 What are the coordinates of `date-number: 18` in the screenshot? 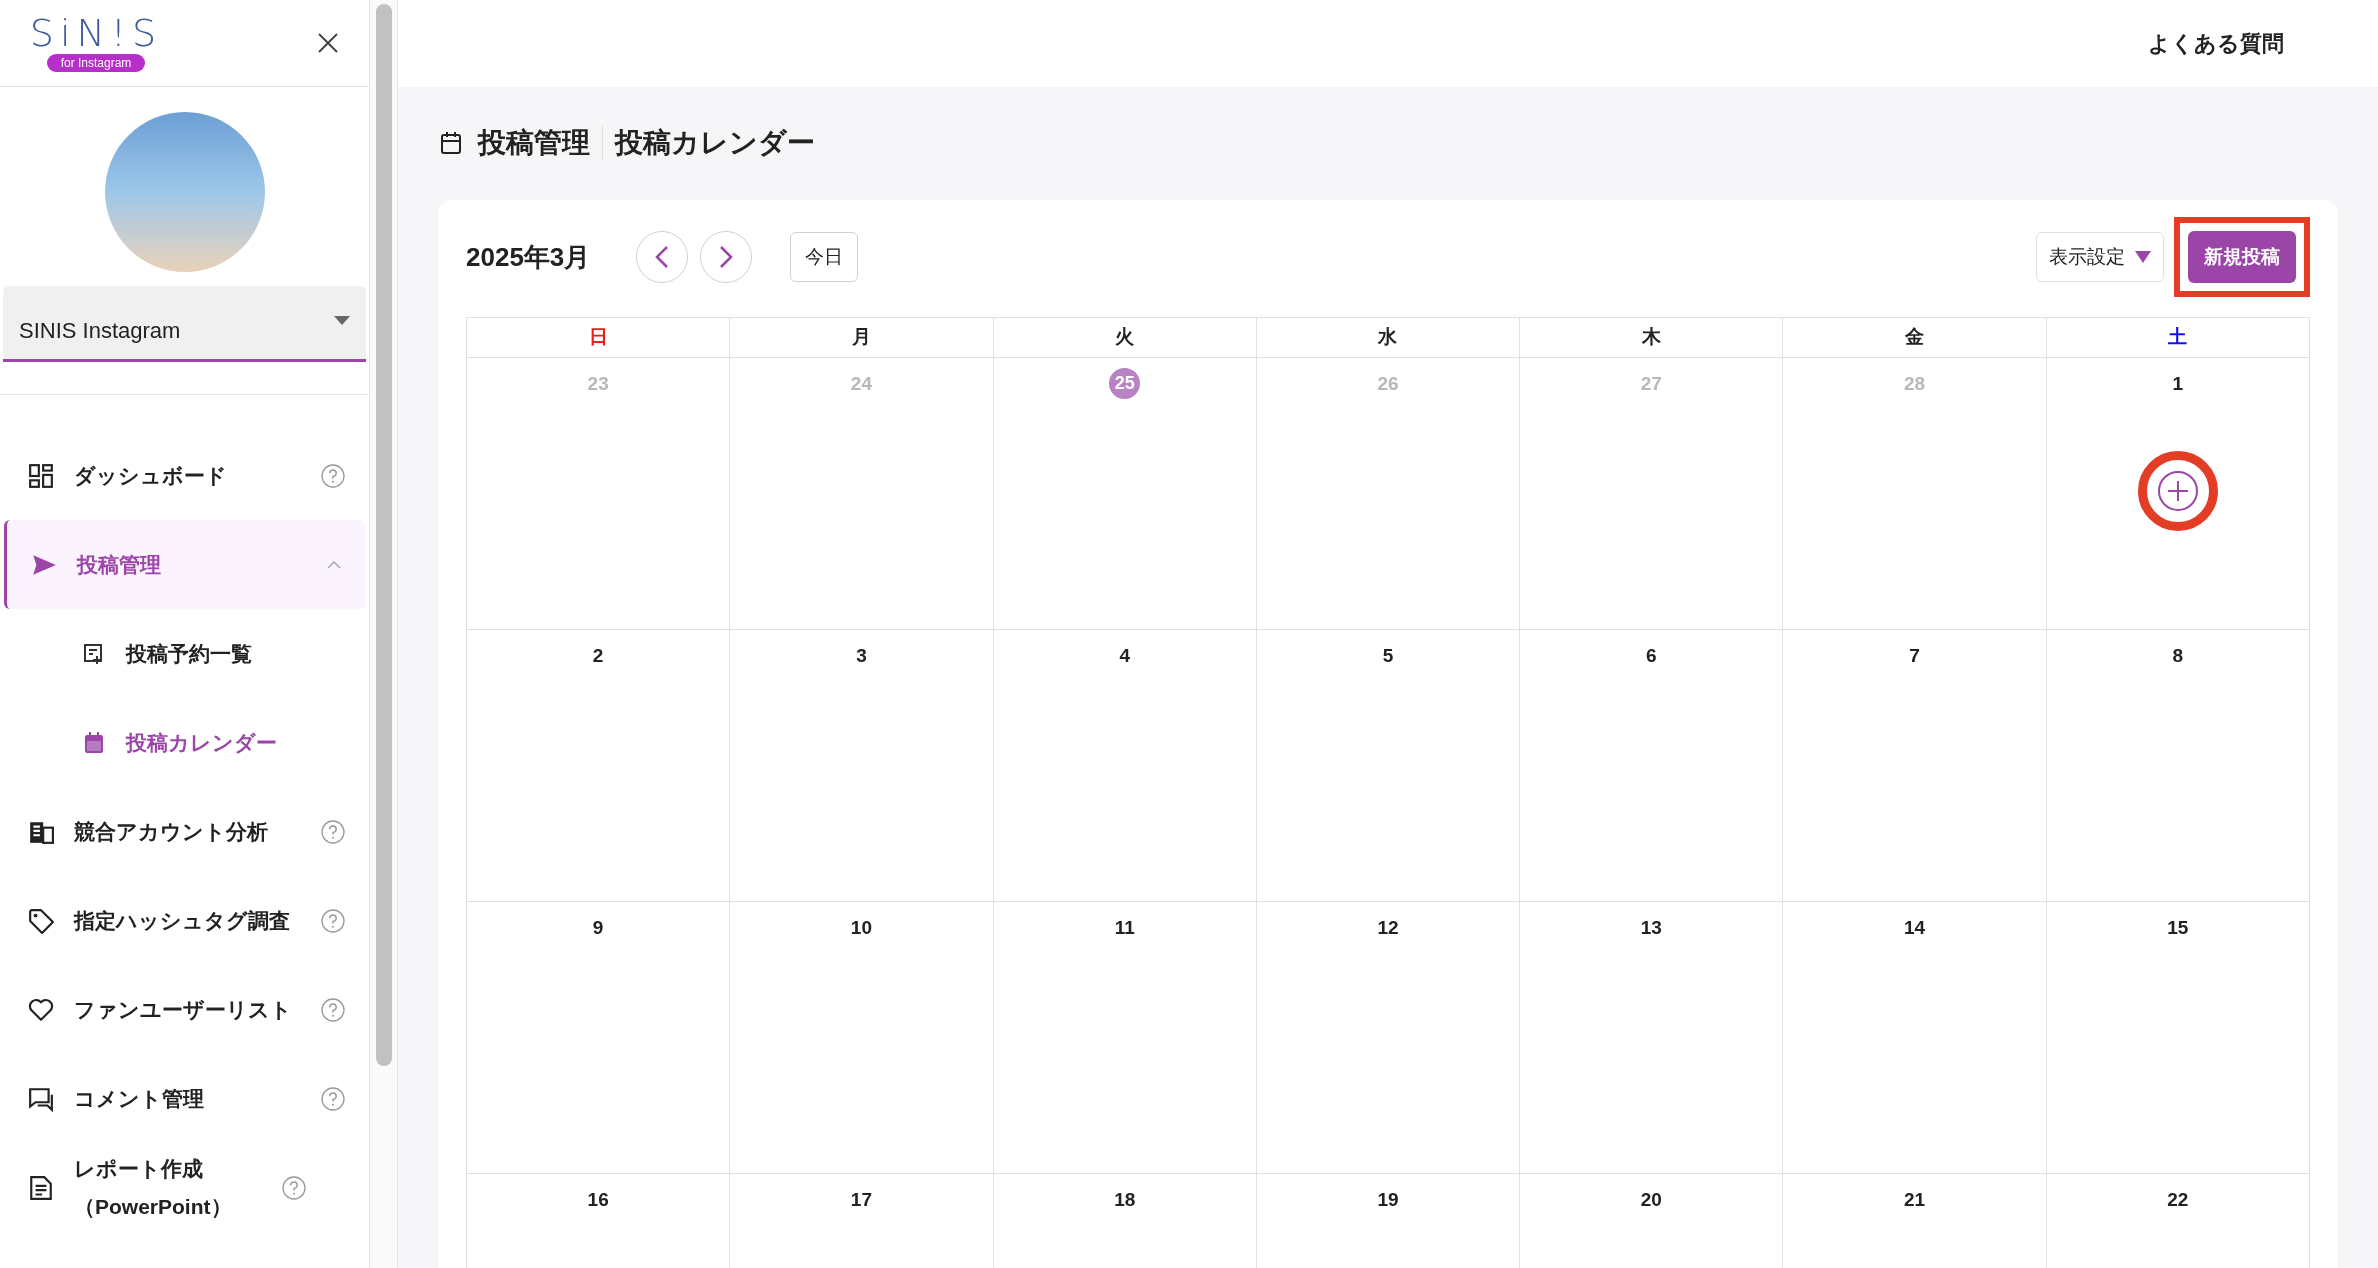 It's located at (1125, 1200).